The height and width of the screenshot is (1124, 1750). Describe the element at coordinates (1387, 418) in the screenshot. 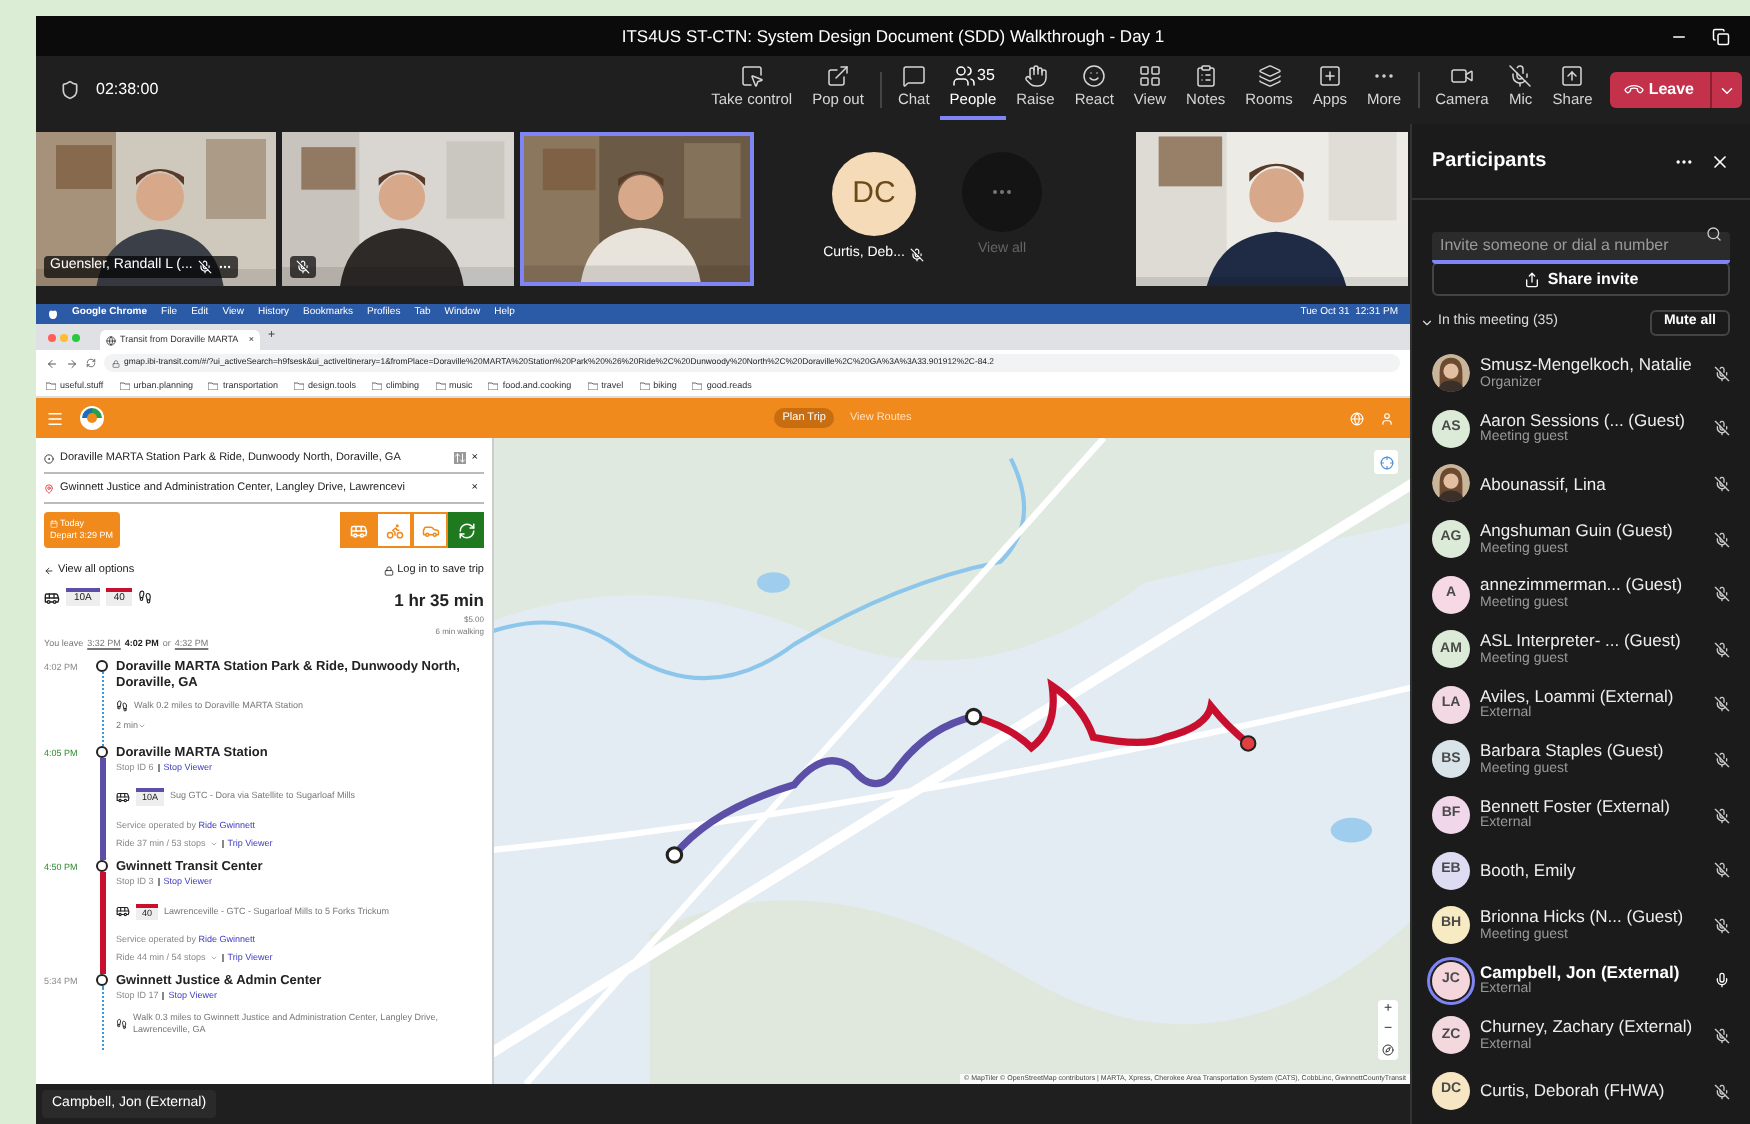

I see `user-icon` at that location.